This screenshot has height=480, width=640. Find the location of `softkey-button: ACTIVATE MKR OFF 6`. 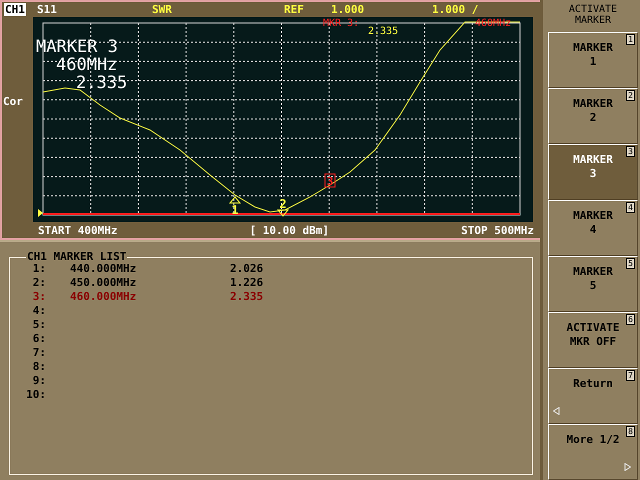

softkey-button: ACTIVATE MKR OFF 6 is located at coordinates (593, 340).